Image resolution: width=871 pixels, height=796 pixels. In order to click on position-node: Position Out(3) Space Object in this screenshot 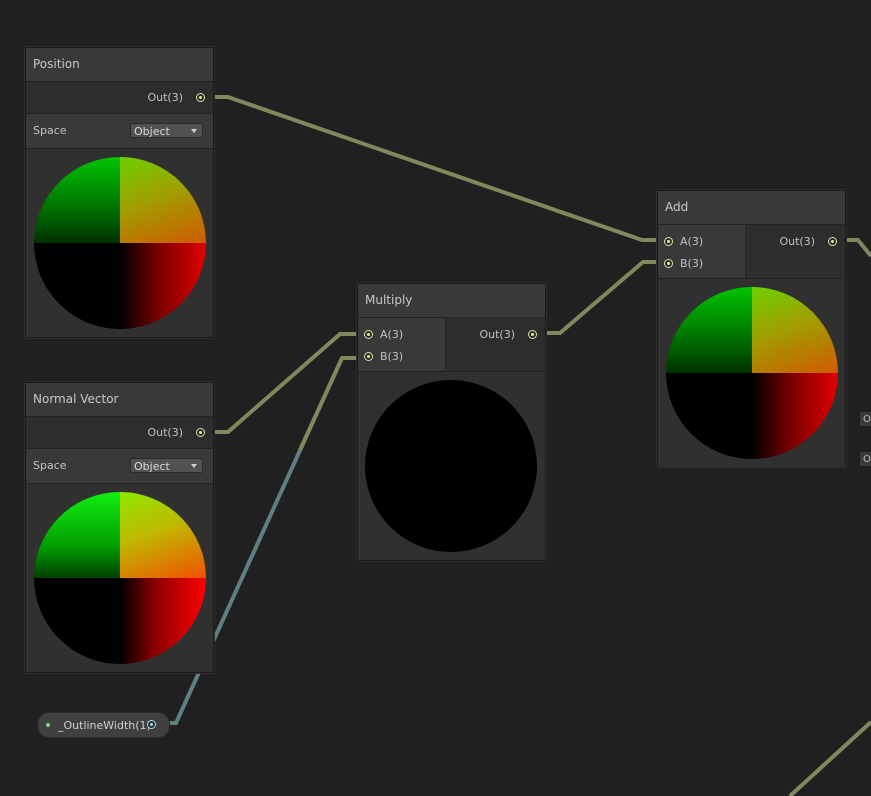, I will do `click(119, 192)`.